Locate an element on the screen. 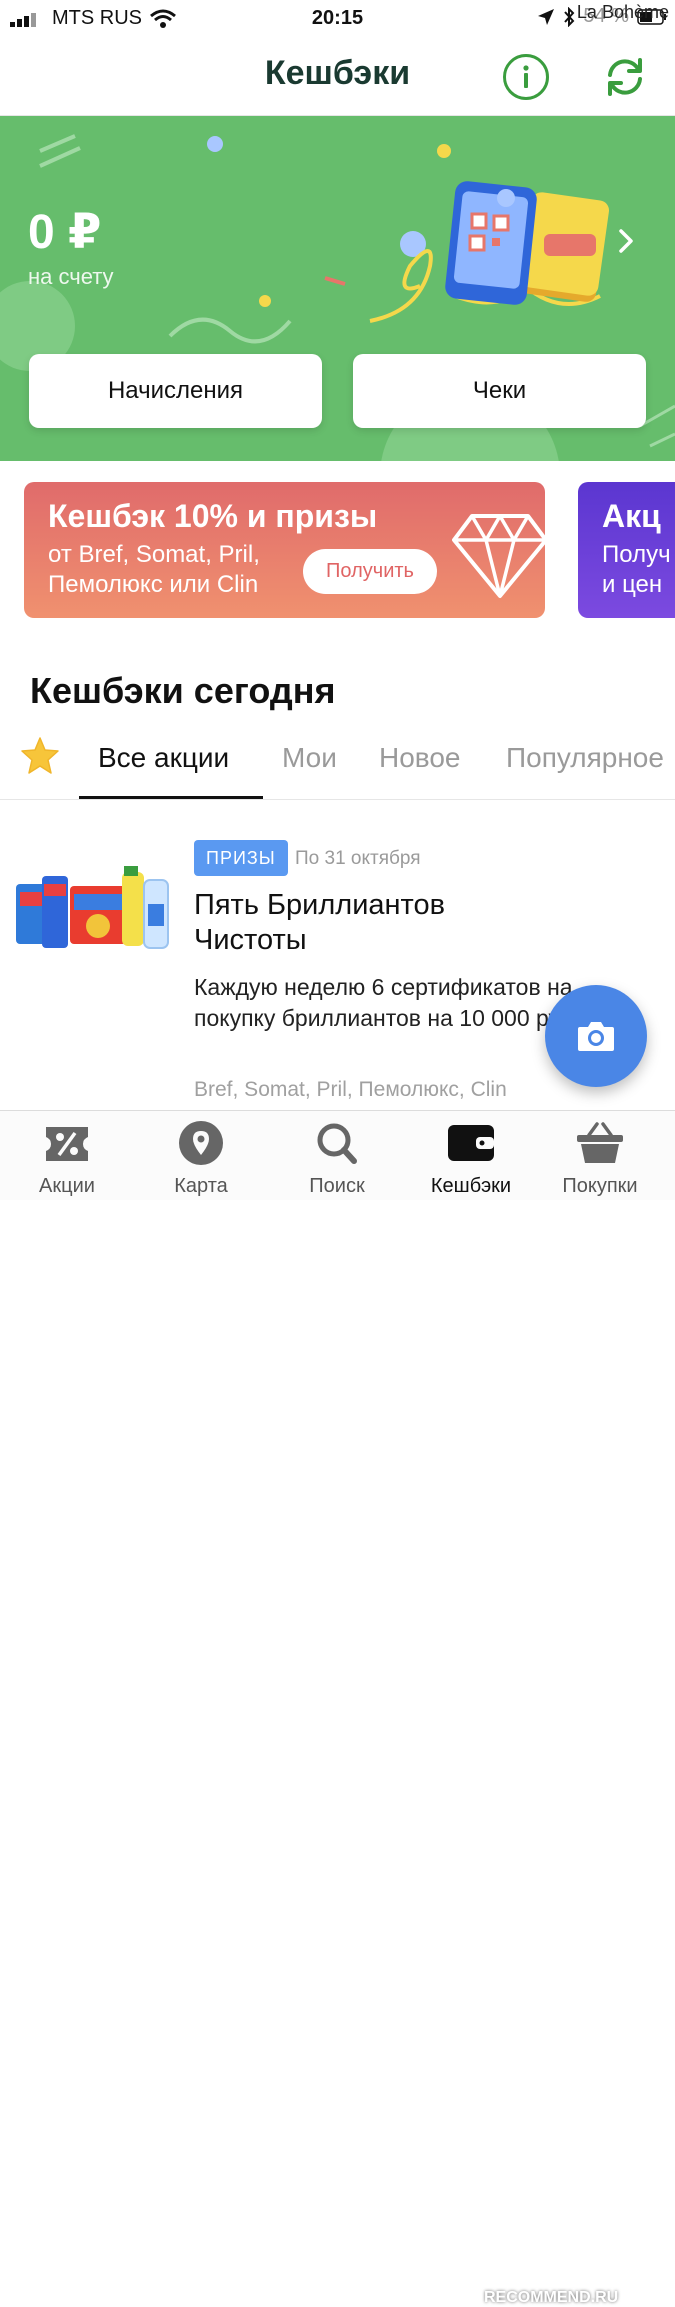  camera-icon is located at coordinates (596, 1036).